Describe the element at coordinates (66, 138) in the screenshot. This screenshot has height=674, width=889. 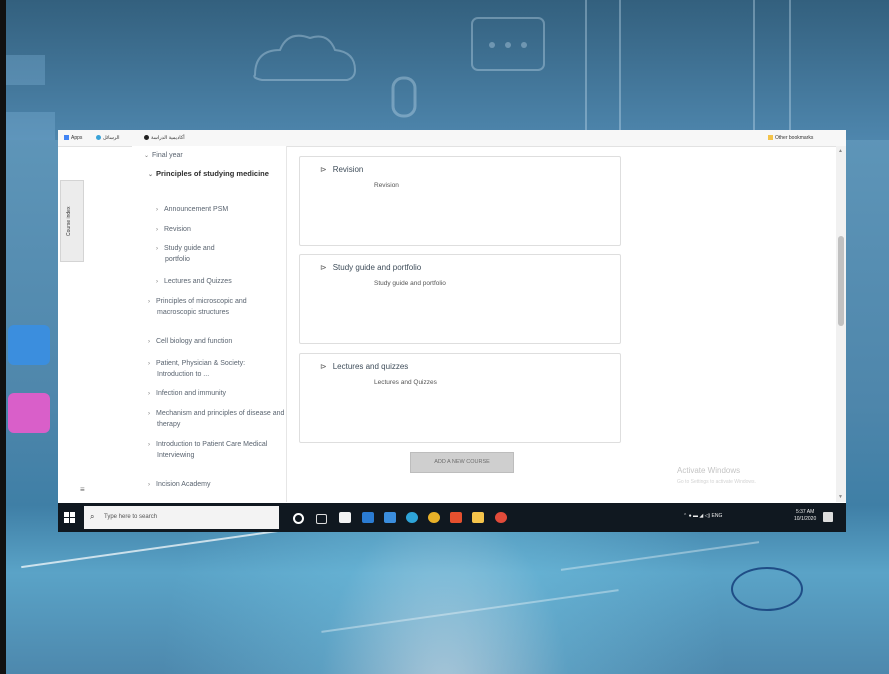
I see `apps-grid-icon` at that location.